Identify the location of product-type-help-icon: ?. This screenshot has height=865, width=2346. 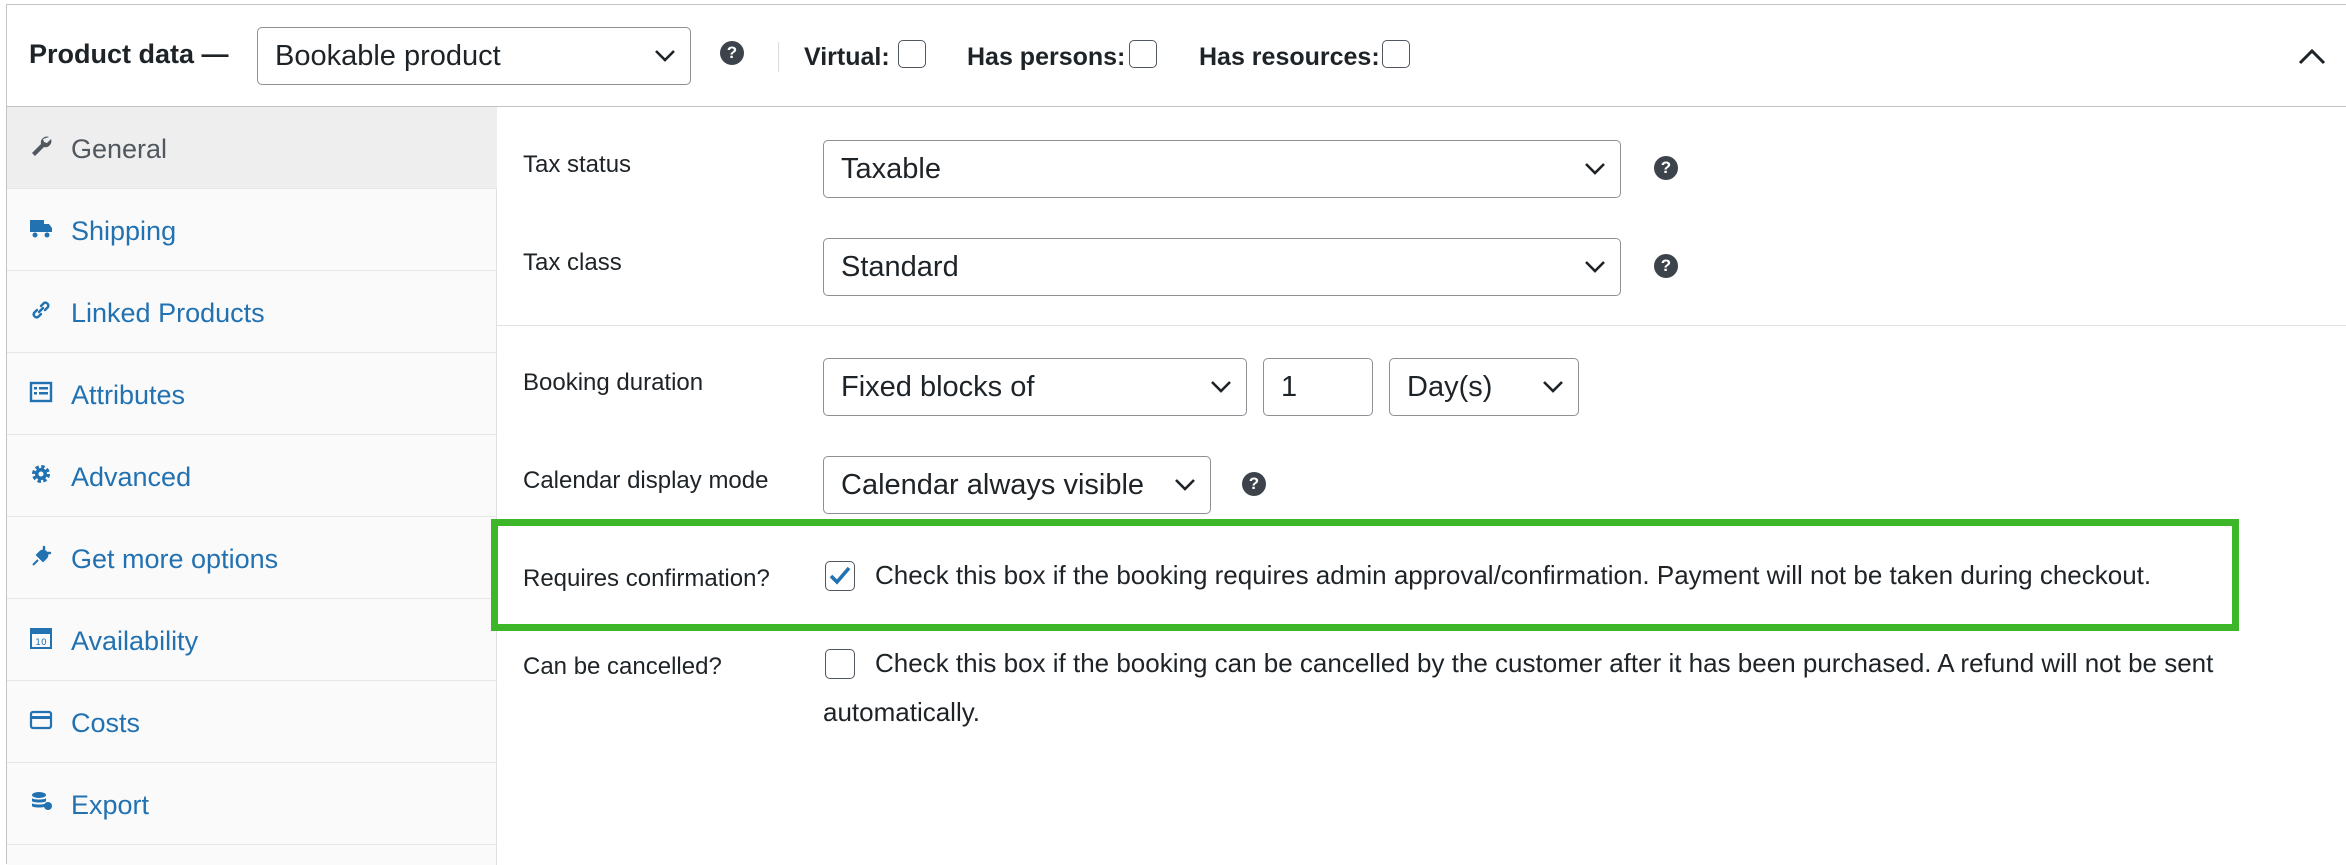
(732, 53).